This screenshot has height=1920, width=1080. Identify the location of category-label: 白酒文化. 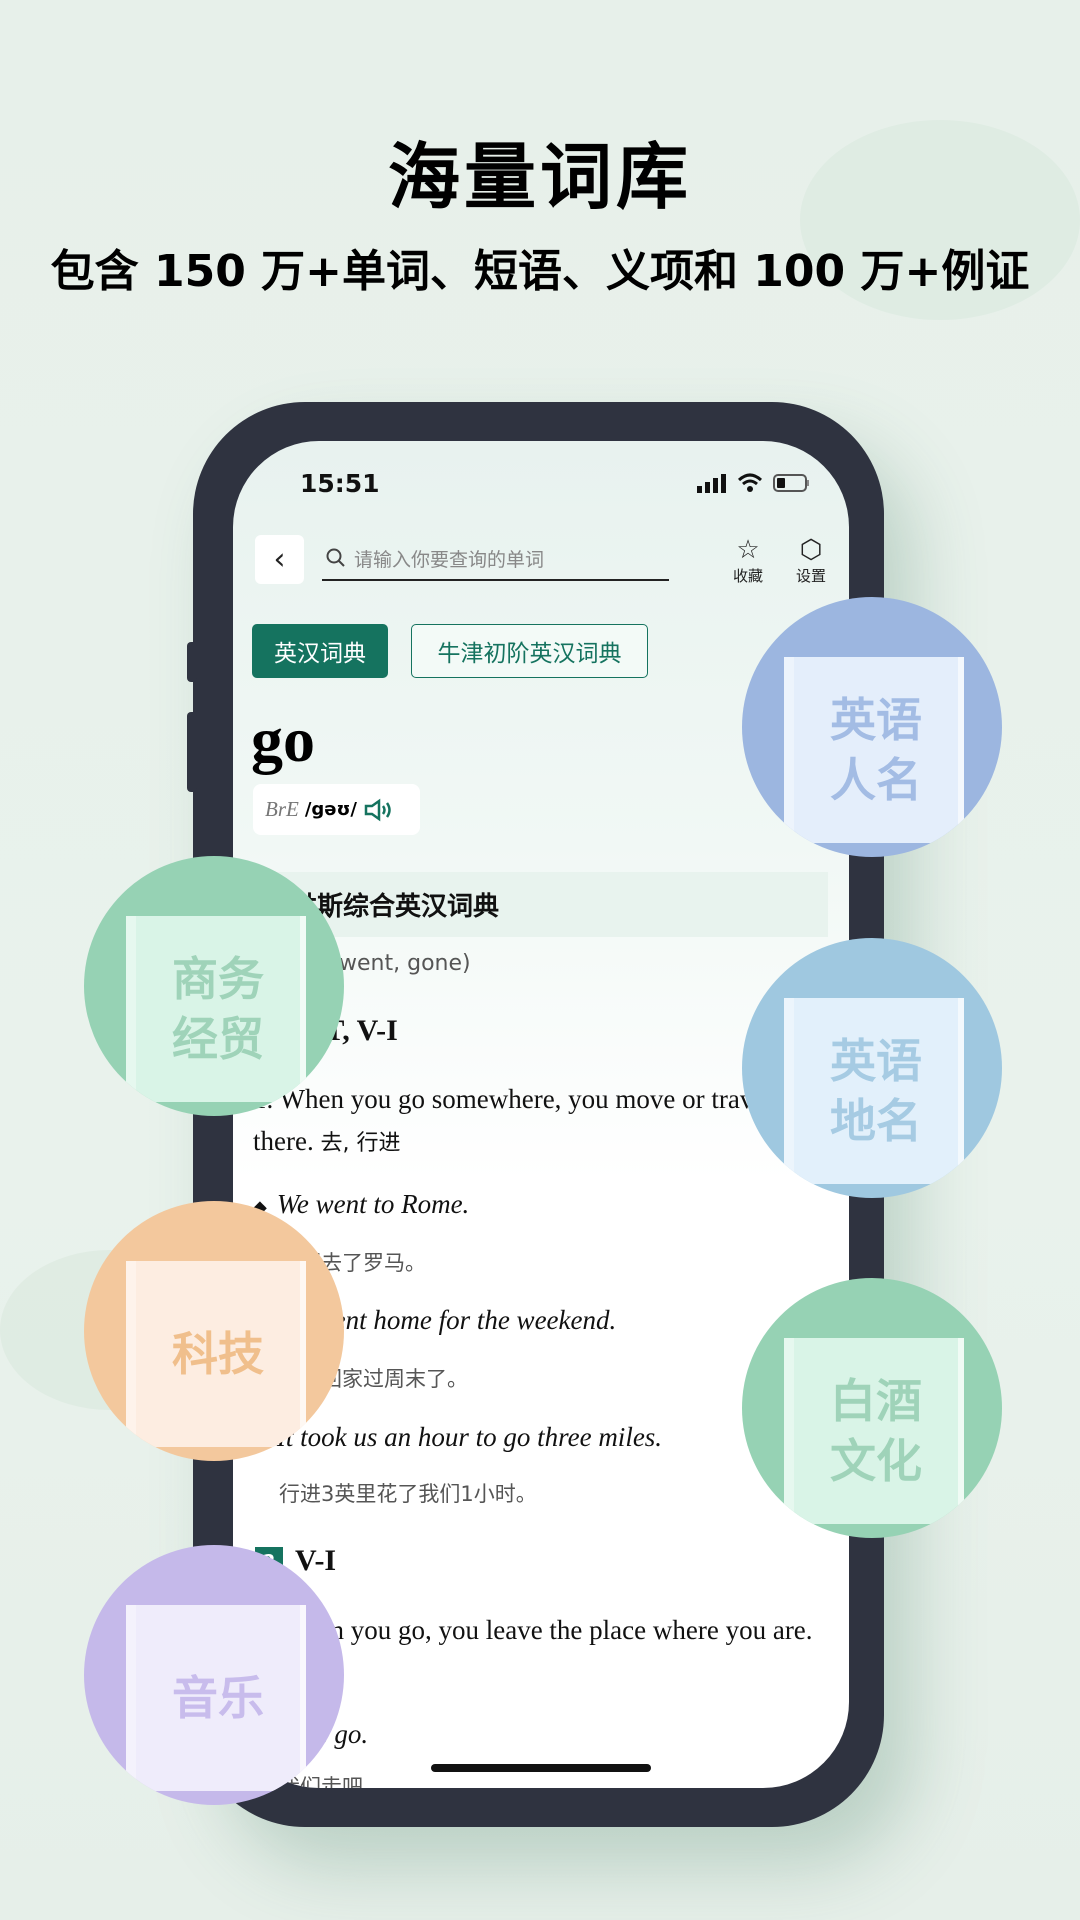
(876, 1431).